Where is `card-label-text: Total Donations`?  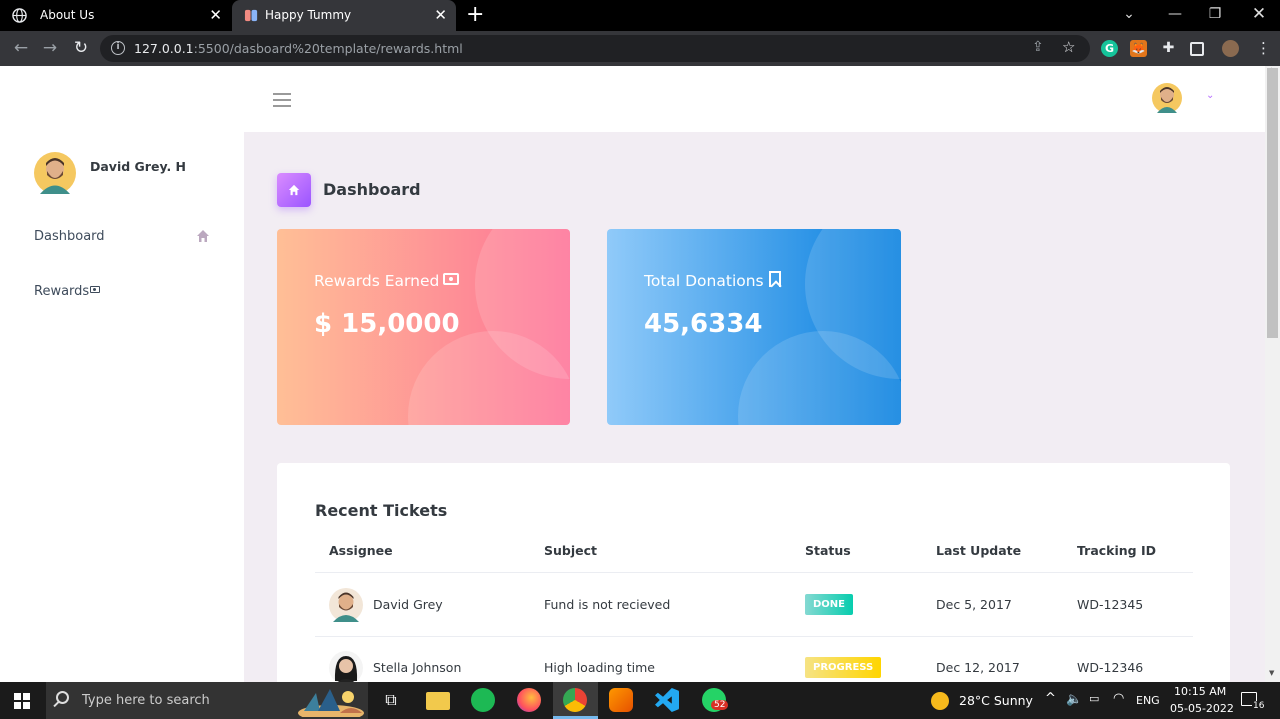
card-label-text: Total Donations is located at coordinates (704, 281).